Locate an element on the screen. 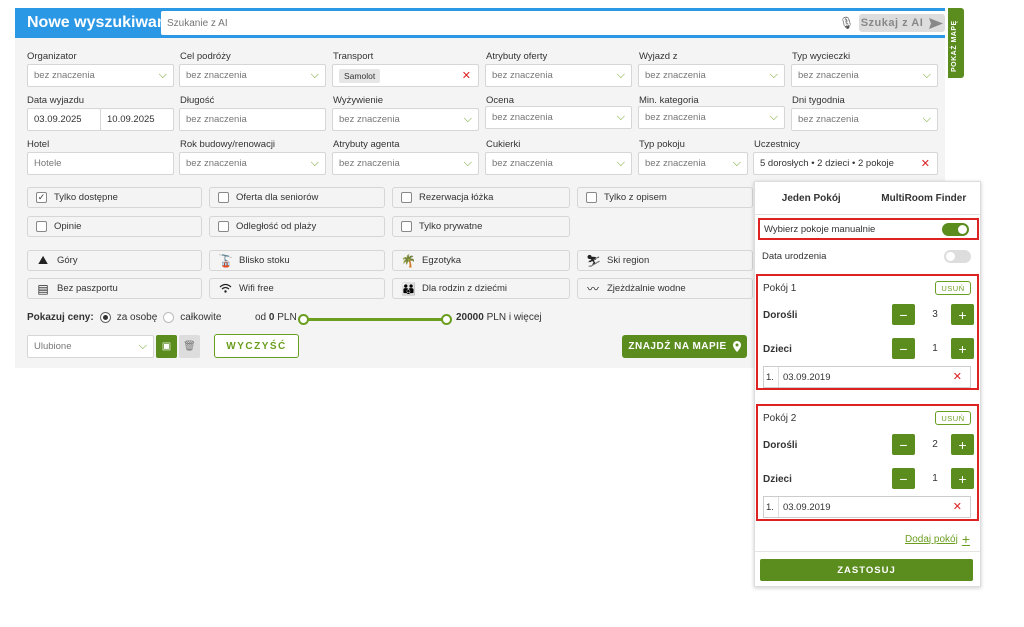 The image size is (1024, 627). hotel-input: Hotele is located at coordinates (100, 163).